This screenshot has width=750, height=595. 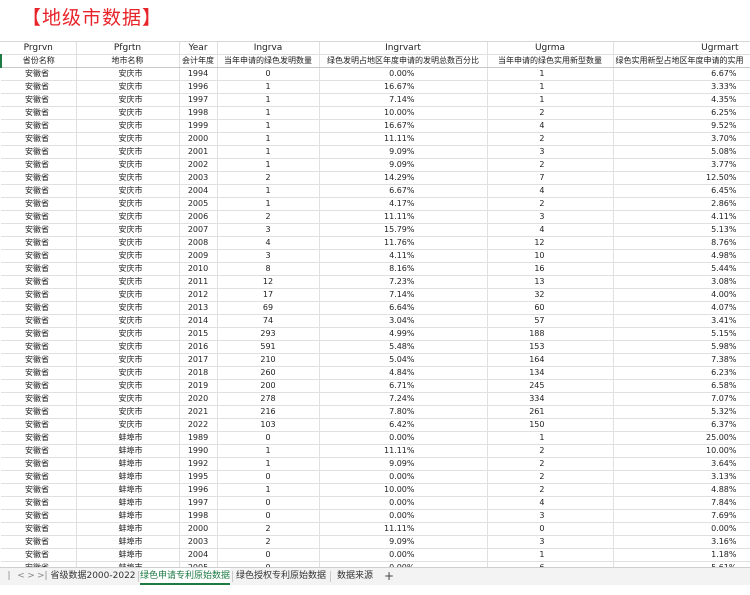 What do you see at coordinates (355, 576) in the screenshot?
I see `tab-data-source: 数据来源` at bounding box center [355, 576].